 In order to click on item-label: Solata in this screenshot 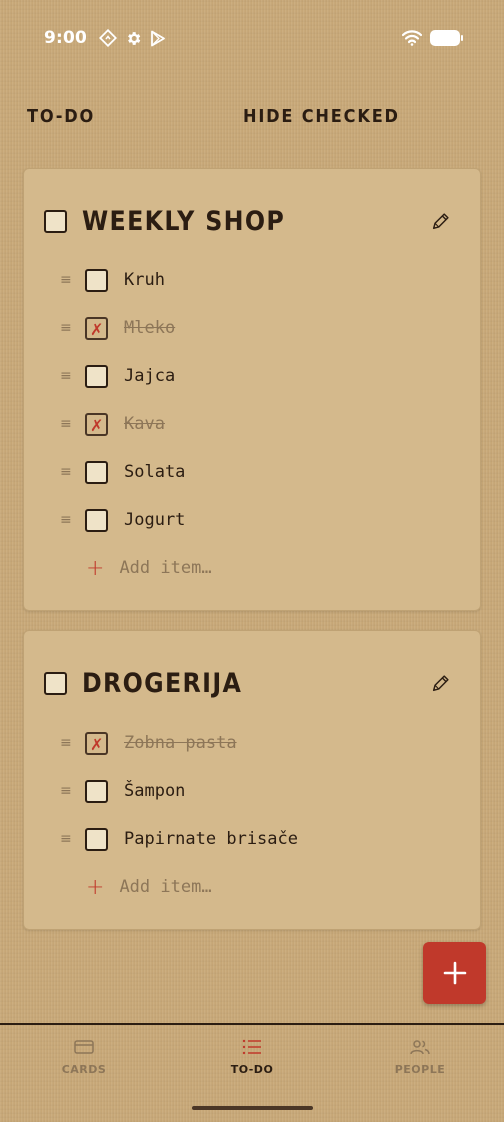, I will do `click(155, 472)`.